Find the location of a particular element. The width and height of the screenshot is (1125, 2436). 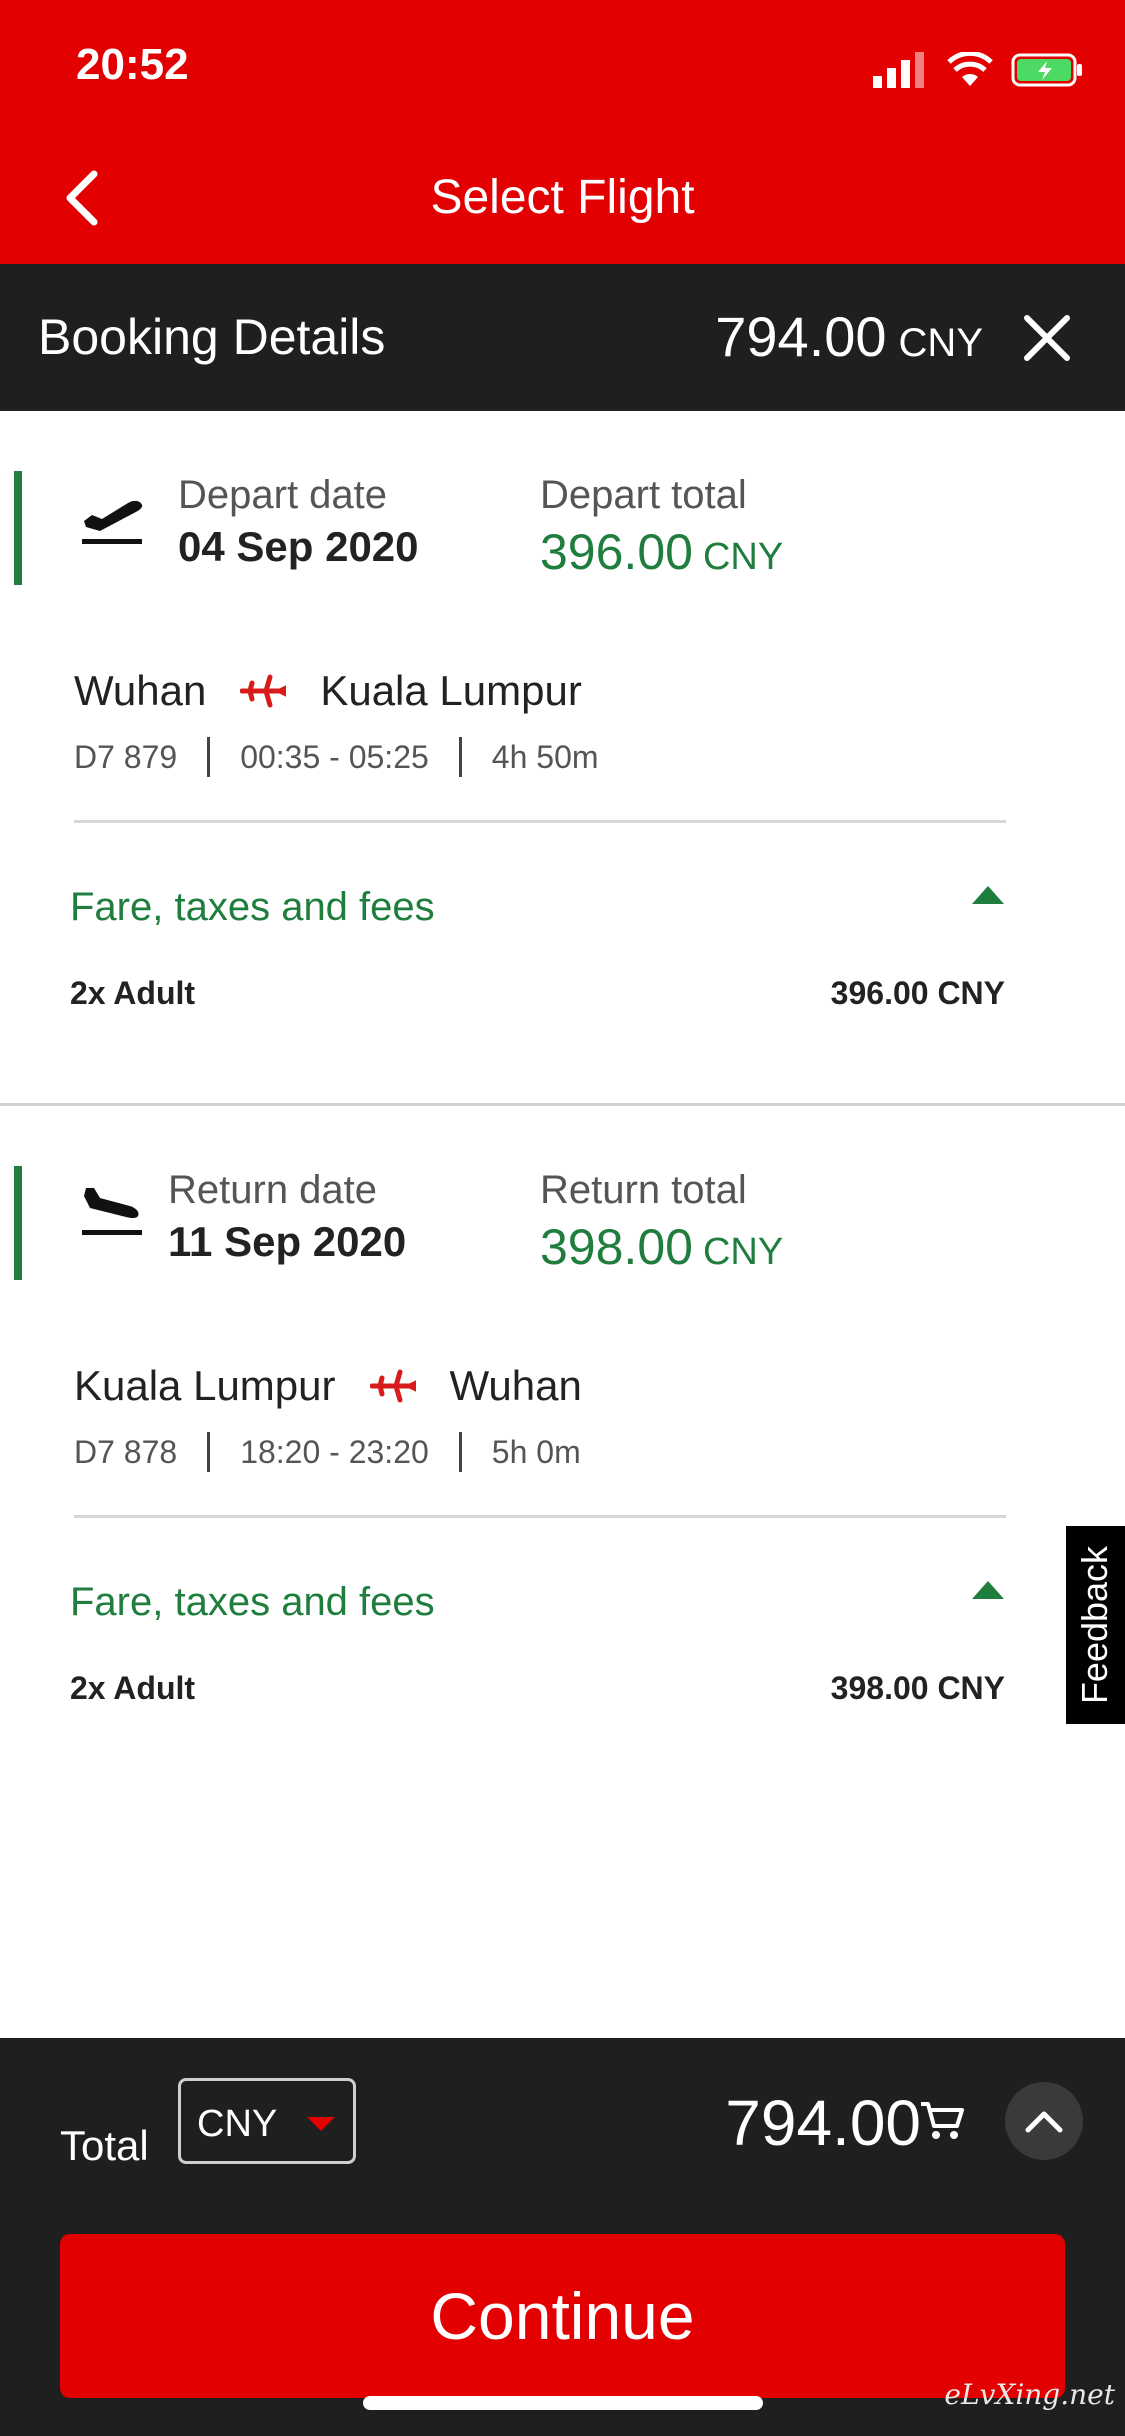

depart-divider is located at coordinates (540, 821).